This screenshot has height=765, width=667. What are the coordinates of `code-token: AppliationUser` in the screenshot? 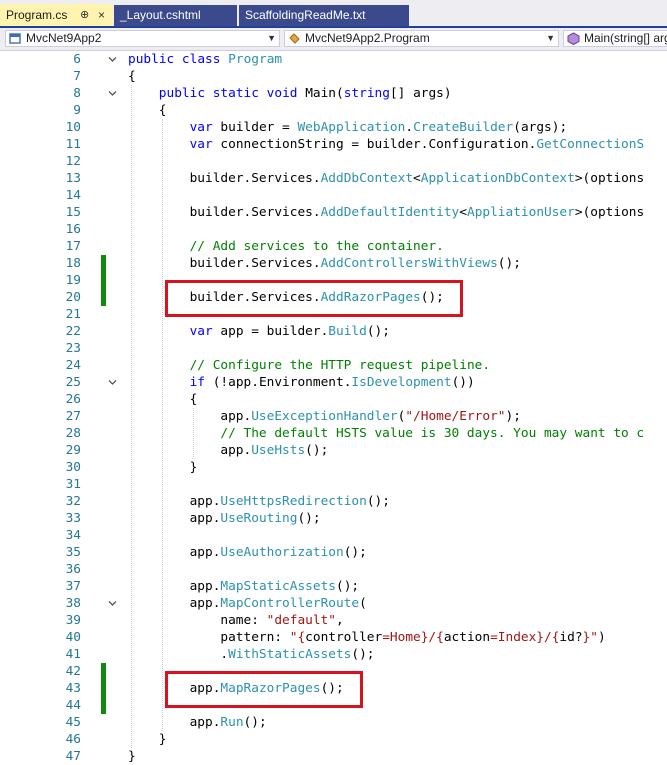 It's located at (520, 212).